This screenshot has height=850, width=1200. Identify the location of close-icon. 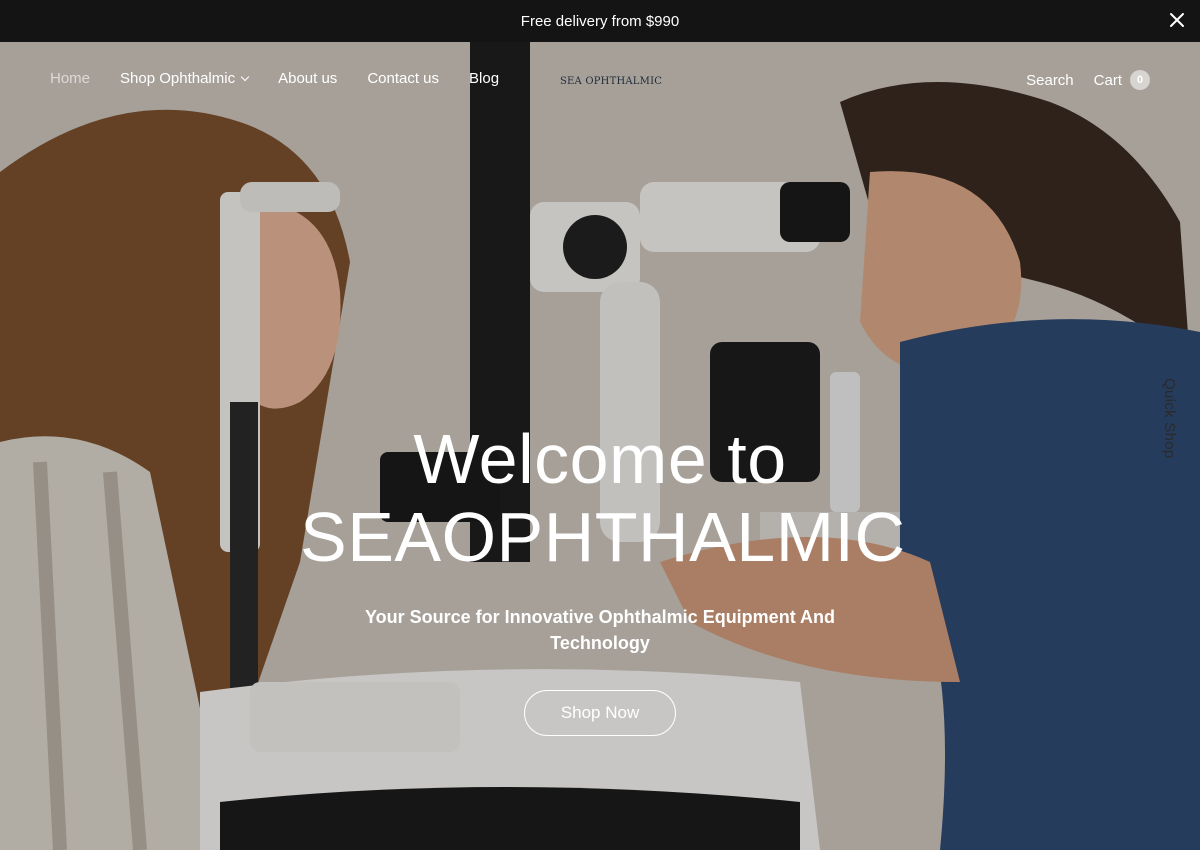
(1177, 20).